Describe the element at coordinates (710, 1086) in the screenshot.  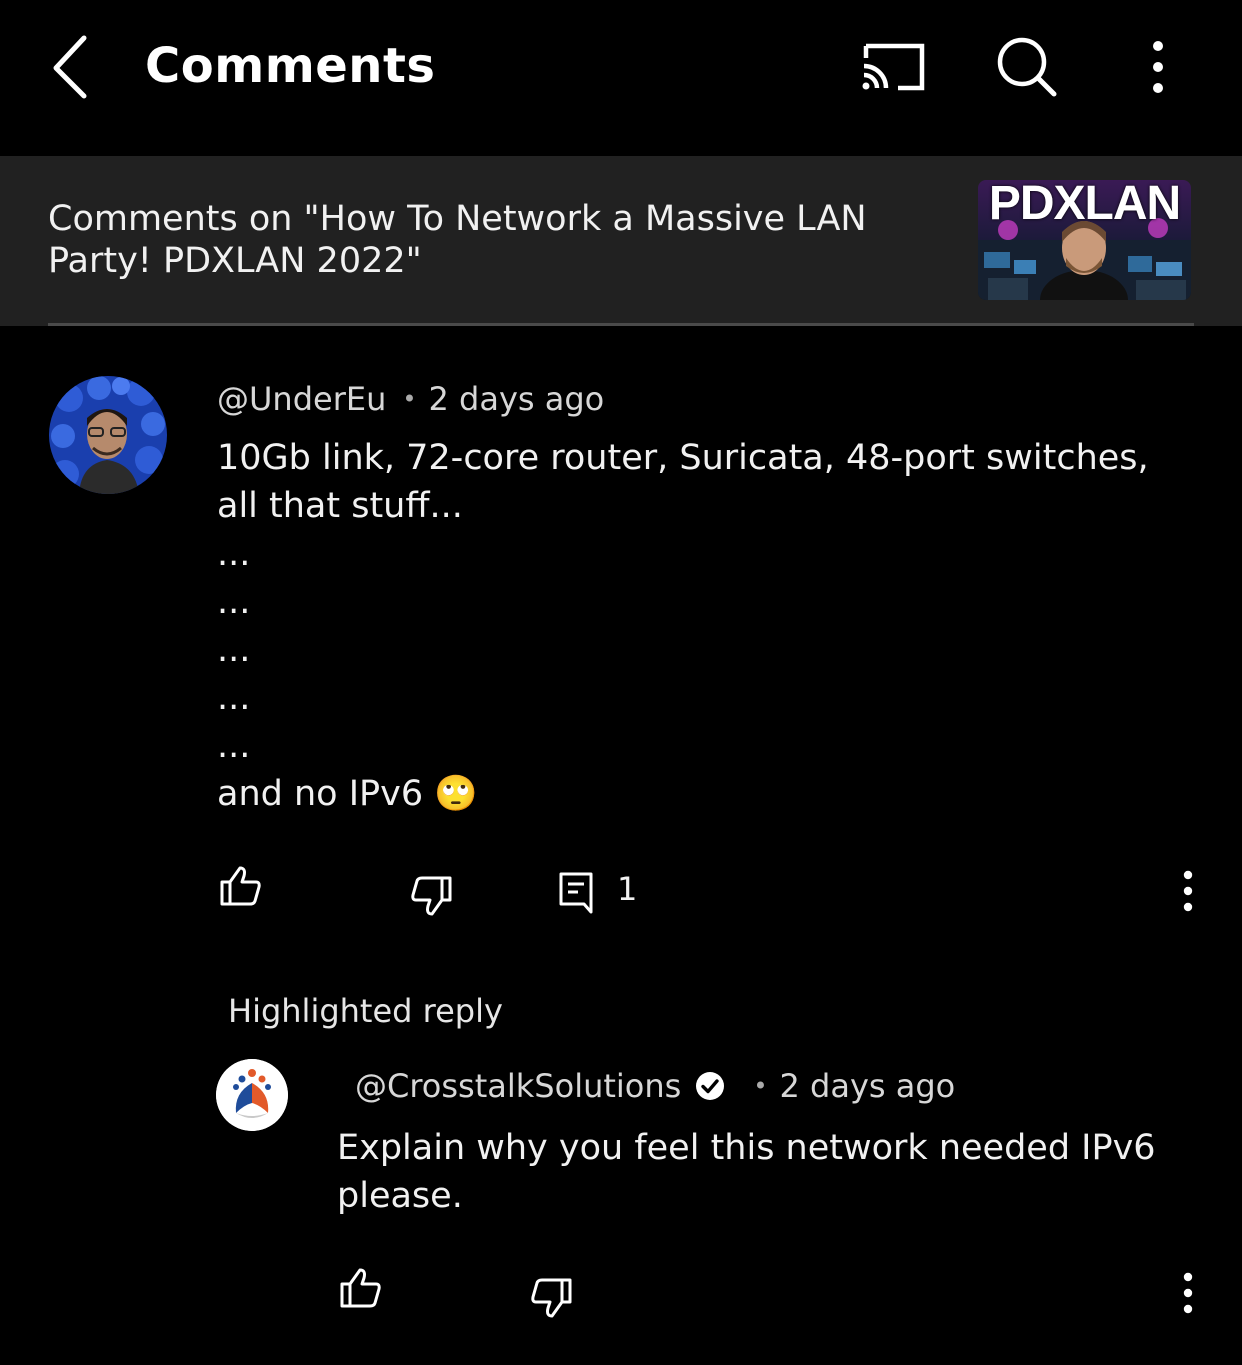
I see `verified-check-icon` at that location.